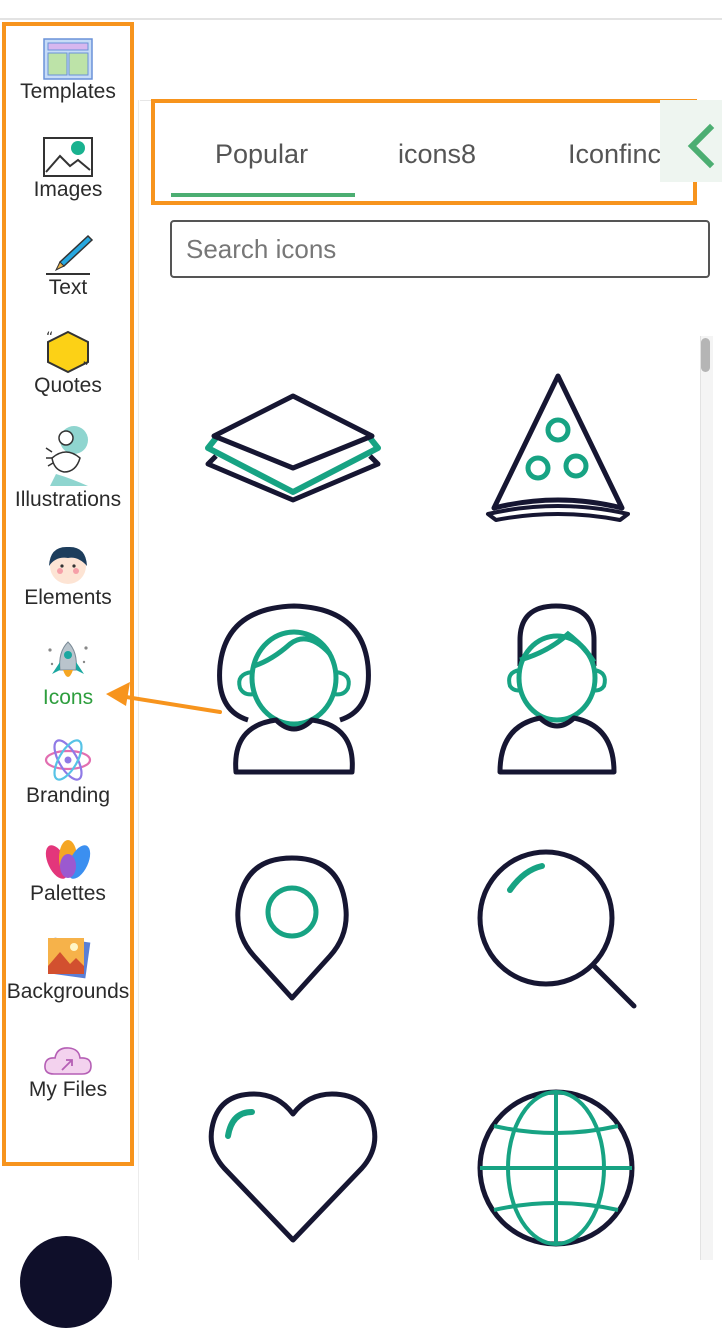 The image size is (722, 1328). I want to click on sidebar-item-label: Quotes, so click(68, 385).